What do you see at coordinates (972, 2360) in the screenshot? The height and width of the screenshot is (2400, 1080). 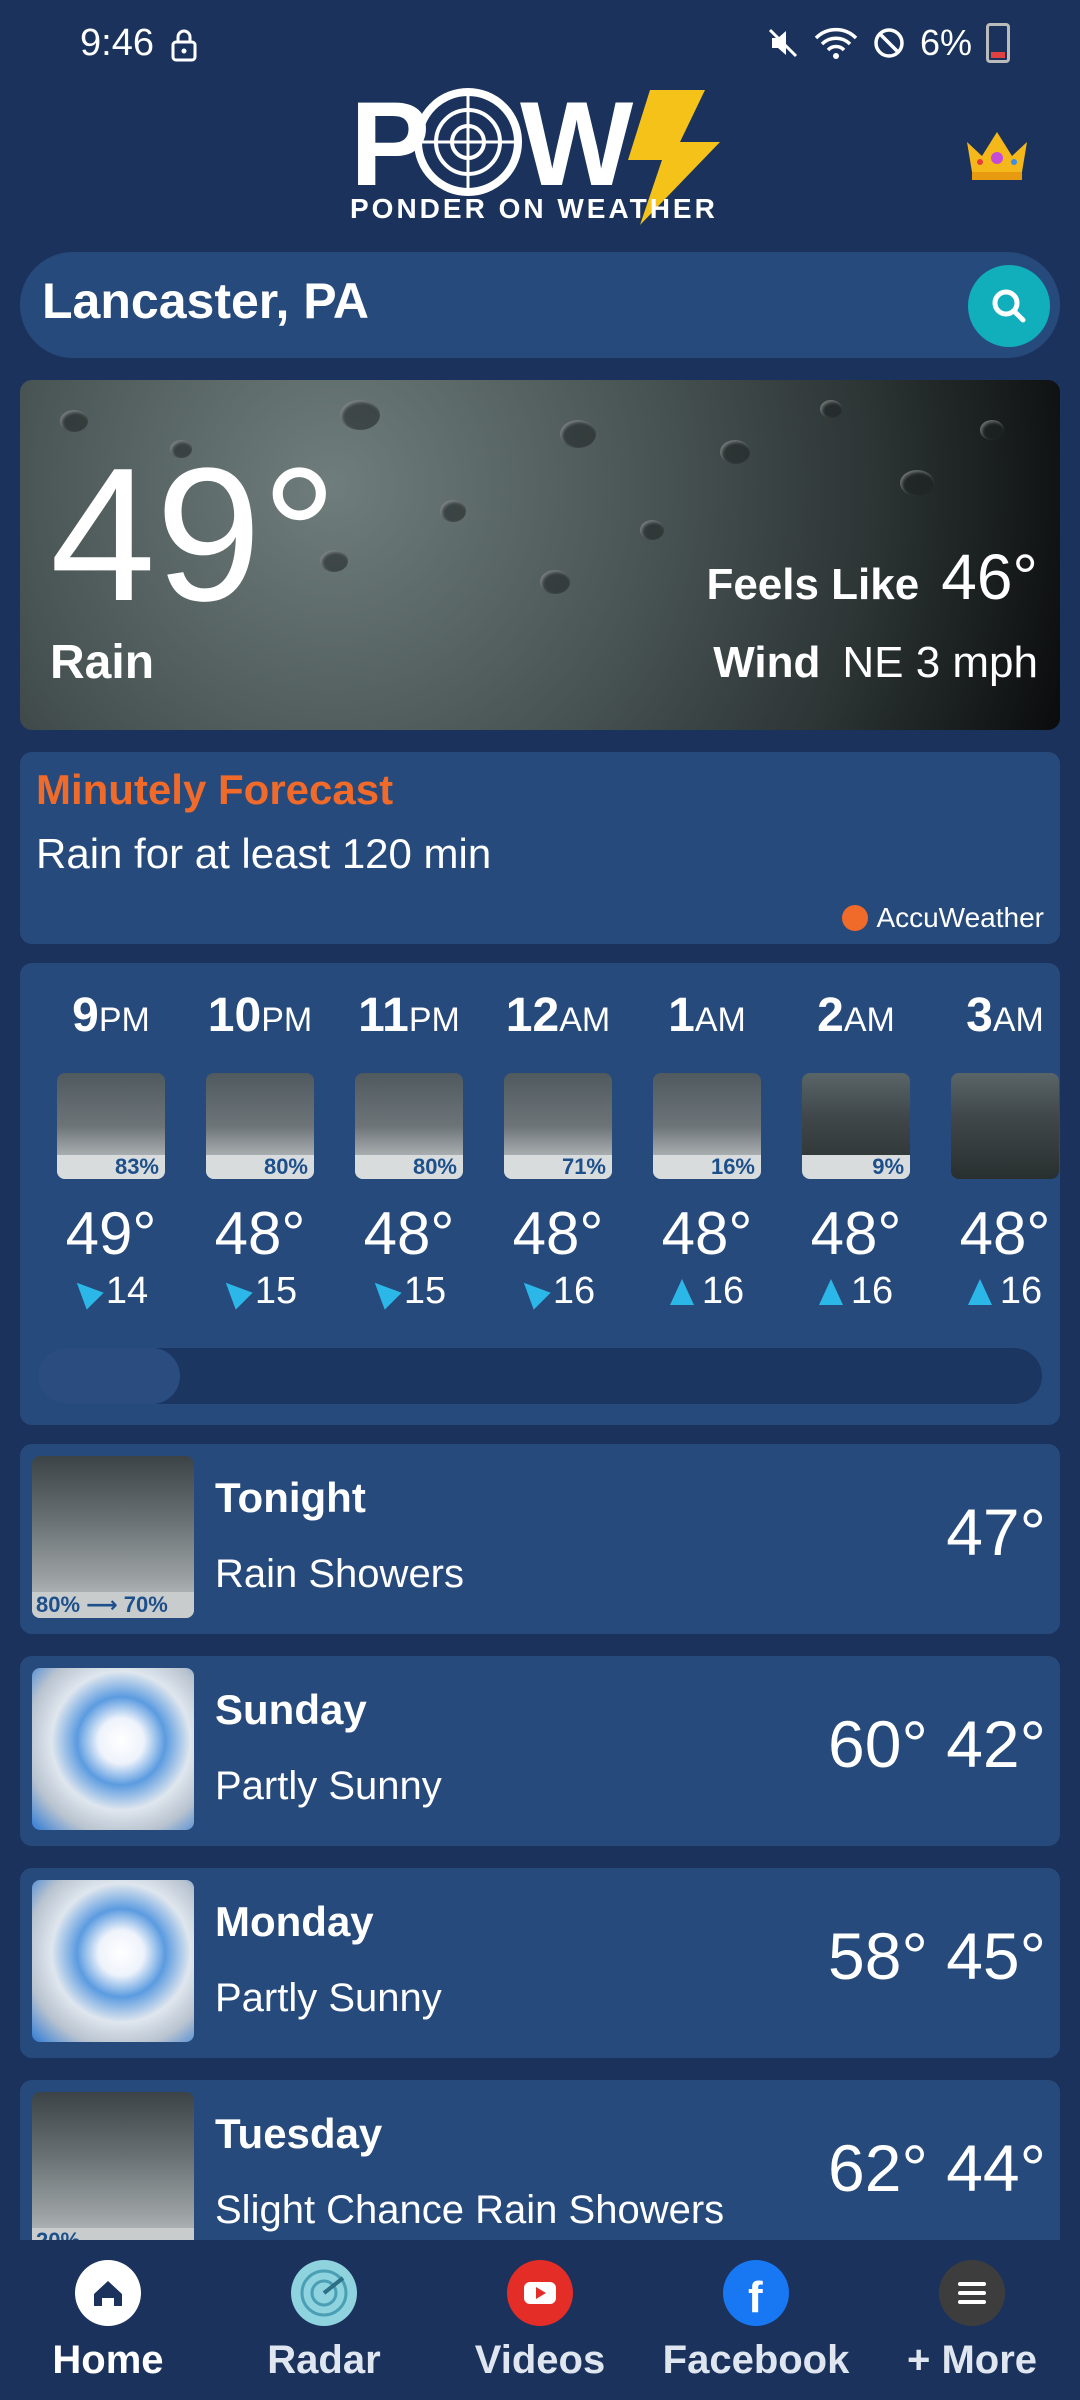 I see `nav-label: + More` at bounding box center [972, 2360].